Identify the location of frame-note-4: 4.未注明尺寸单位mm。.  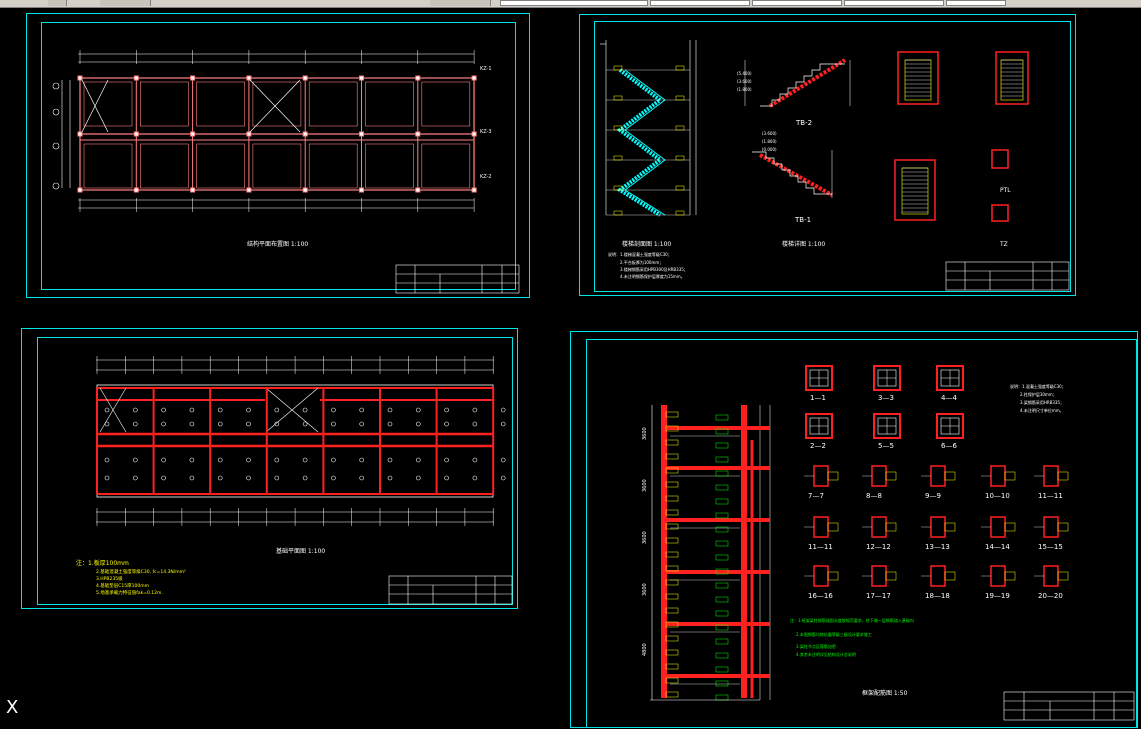
(1042, 410).